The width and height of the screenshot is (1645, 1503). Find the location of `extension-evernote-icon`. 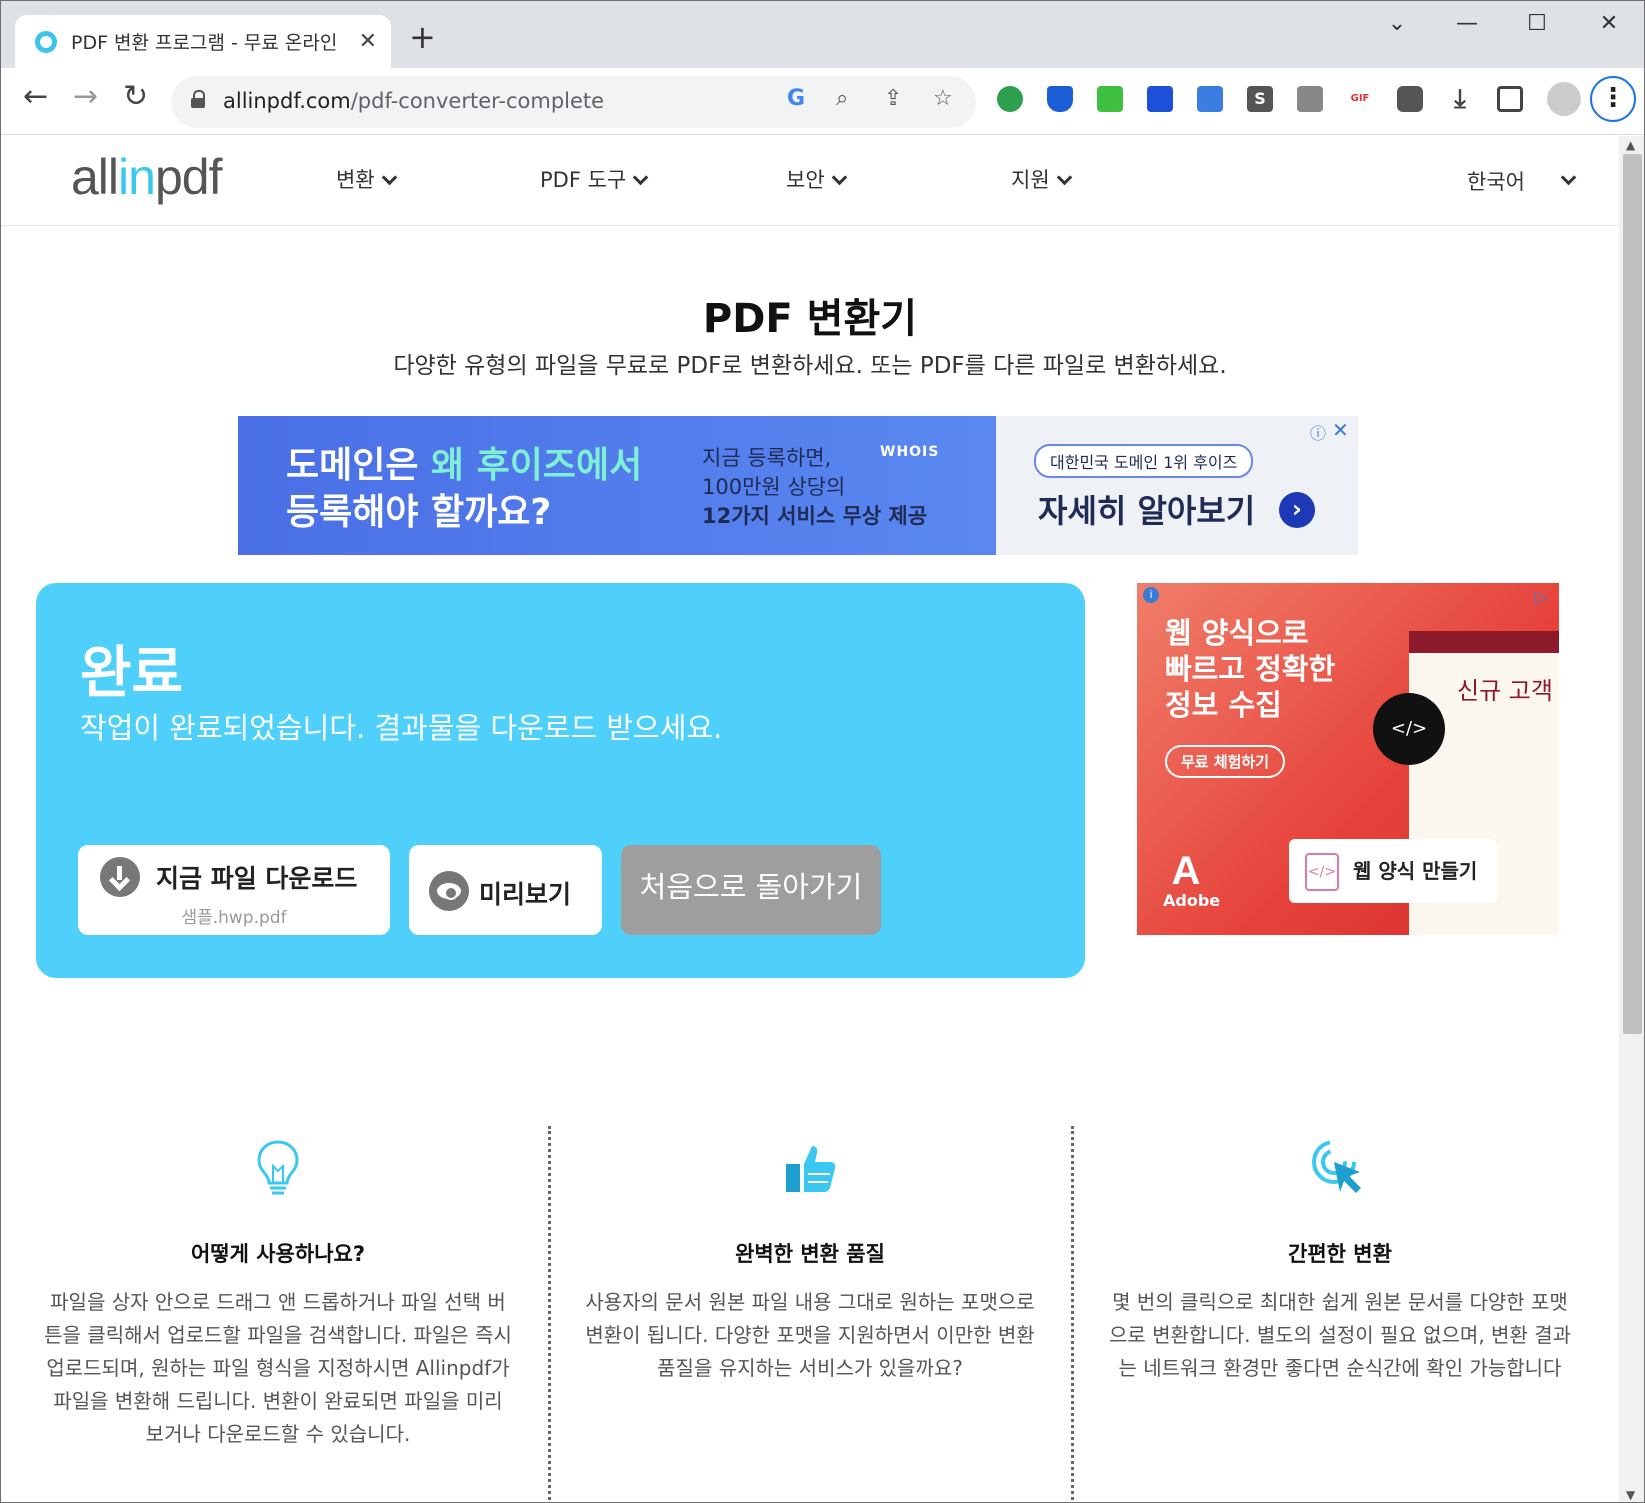

extension-evernote-icon is located at coordinates (1010, 99).